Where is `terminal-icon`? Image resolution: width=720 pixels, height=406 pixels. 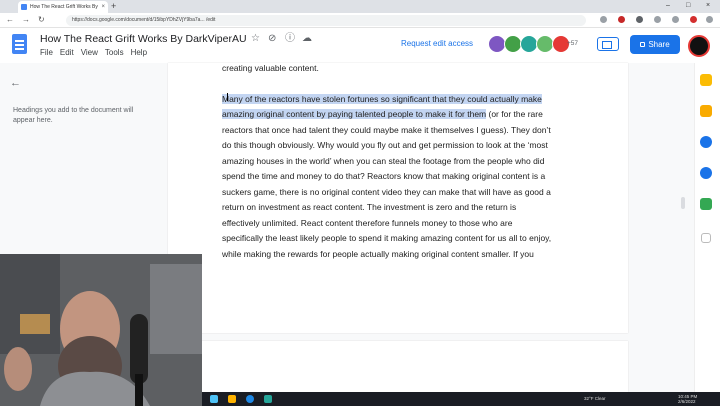 terminal-icon is located at coordinates (268, 399).